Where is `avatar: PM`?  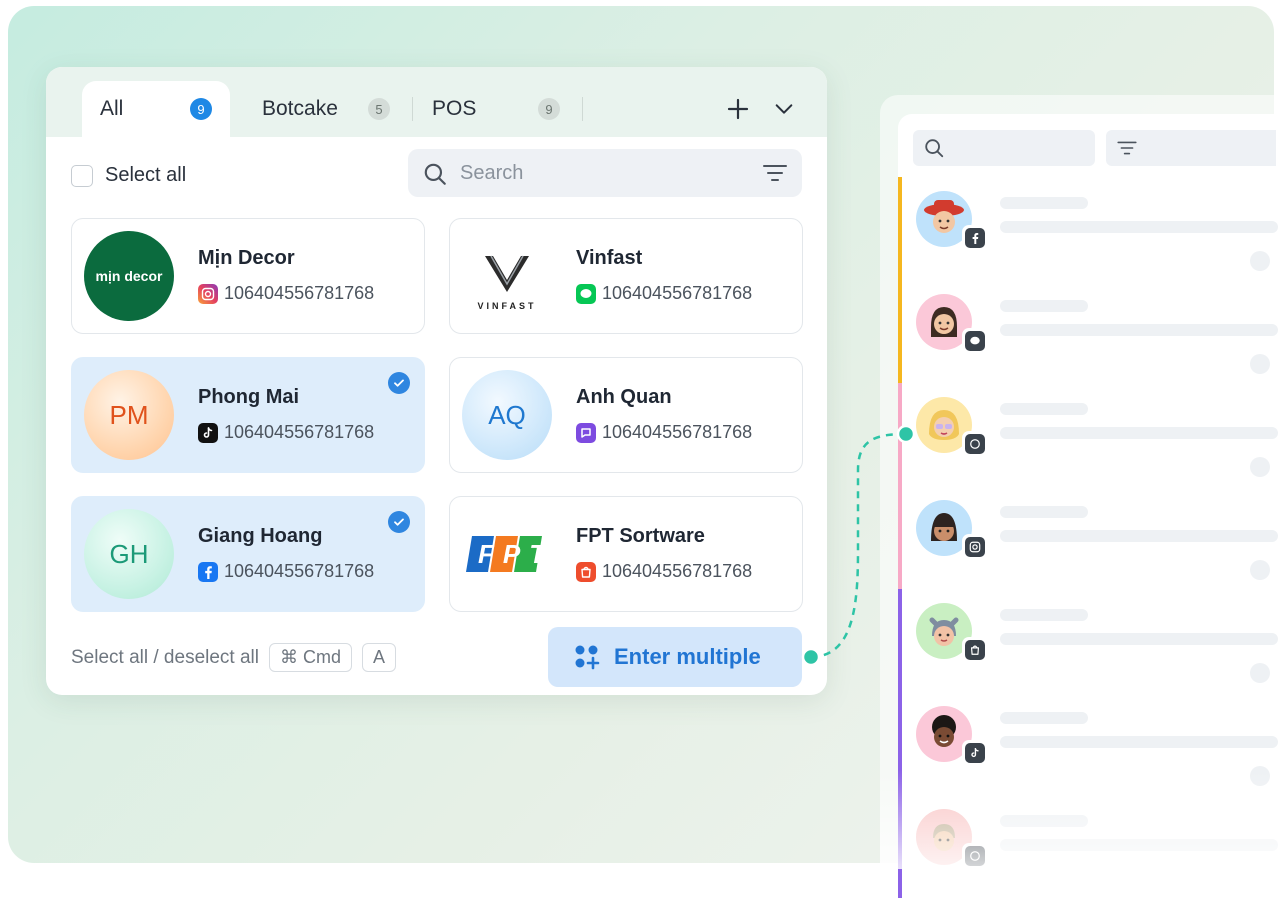
avatar: PM is located at coordinates (129, 415).